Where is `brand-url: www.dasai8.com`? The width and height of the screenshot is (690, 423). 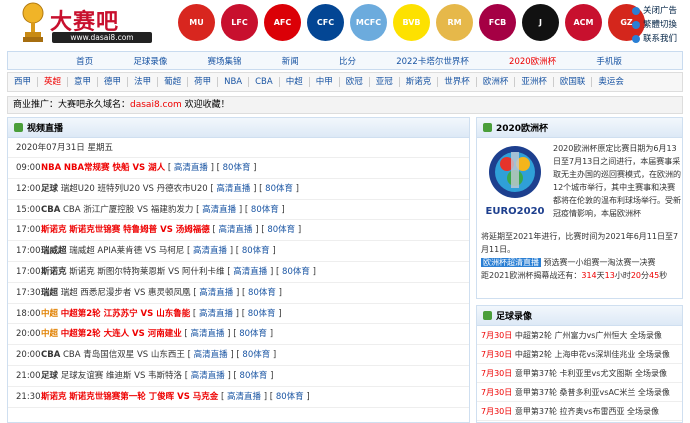 brand-url: www.dasai8.com is located at coordinates (102, 37).